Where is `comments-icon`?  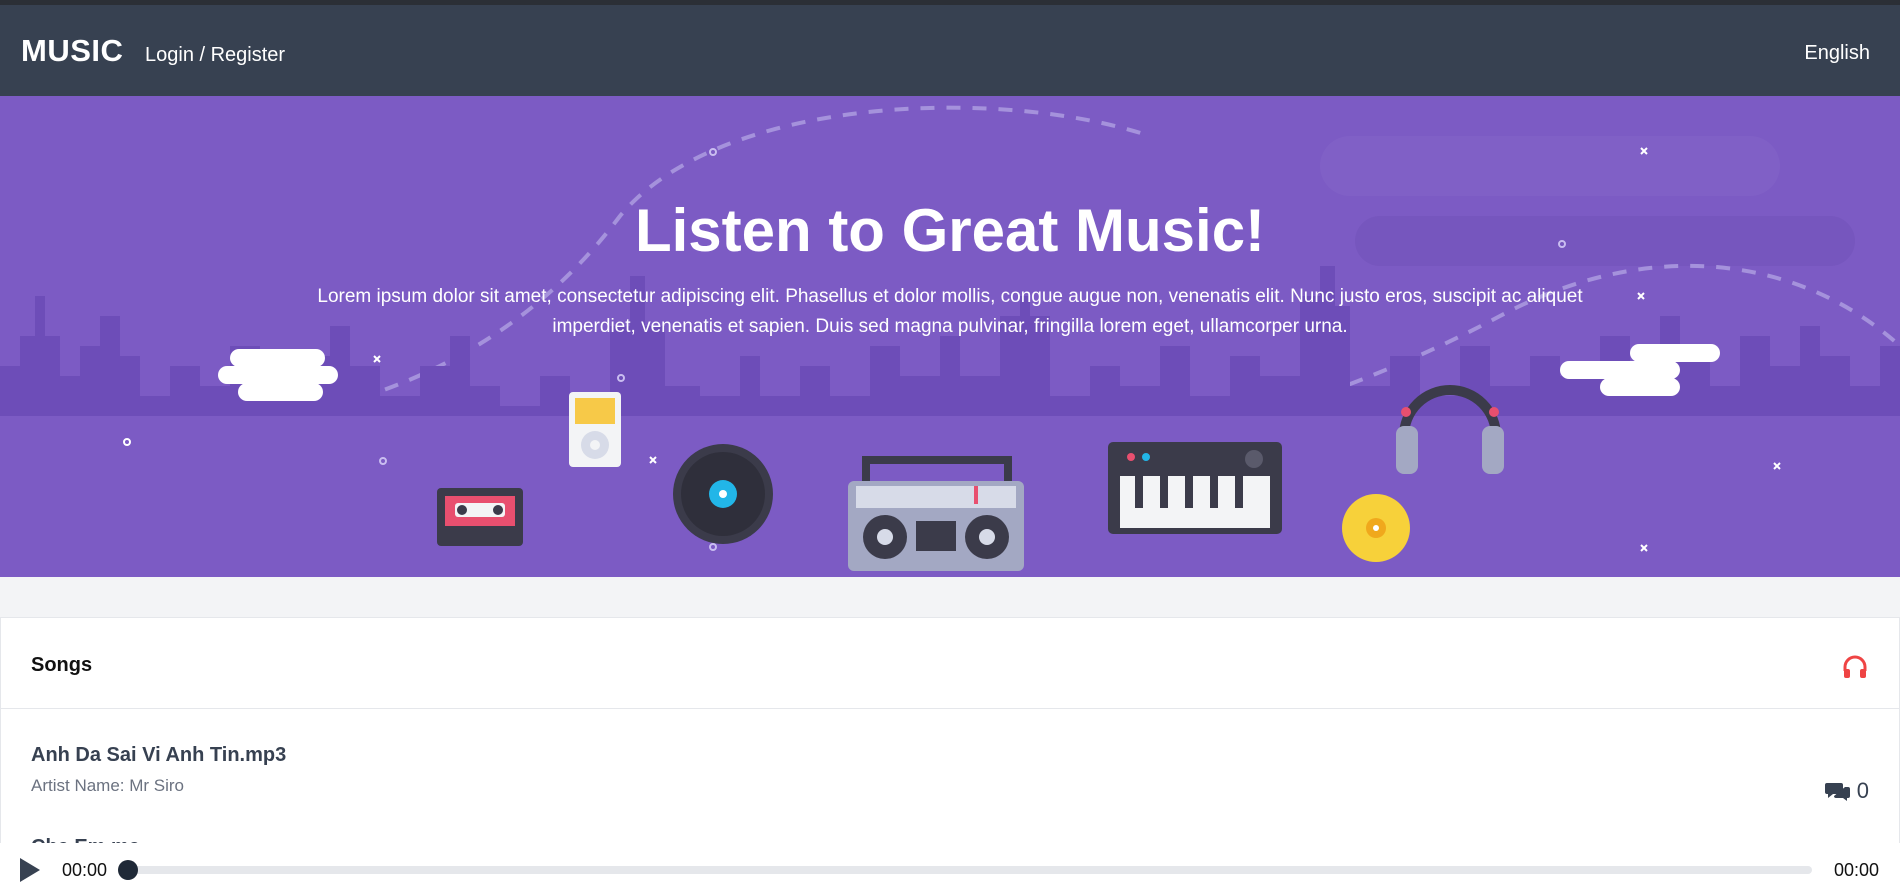 comments-icon is located at coordinates (1837, 792).